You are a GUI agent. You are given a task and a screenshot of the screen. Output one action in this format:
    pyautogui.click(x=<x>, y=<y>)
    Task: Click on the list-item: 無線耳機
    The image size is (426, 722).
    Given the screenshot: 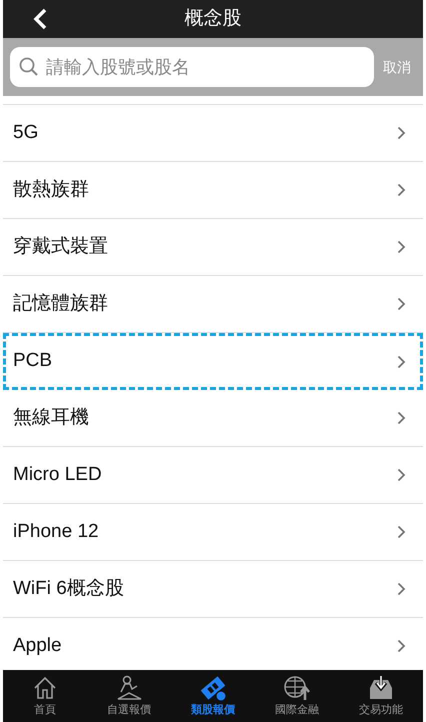 What is the action you would take?
    pyautogui.click(x=213, y=418)
    